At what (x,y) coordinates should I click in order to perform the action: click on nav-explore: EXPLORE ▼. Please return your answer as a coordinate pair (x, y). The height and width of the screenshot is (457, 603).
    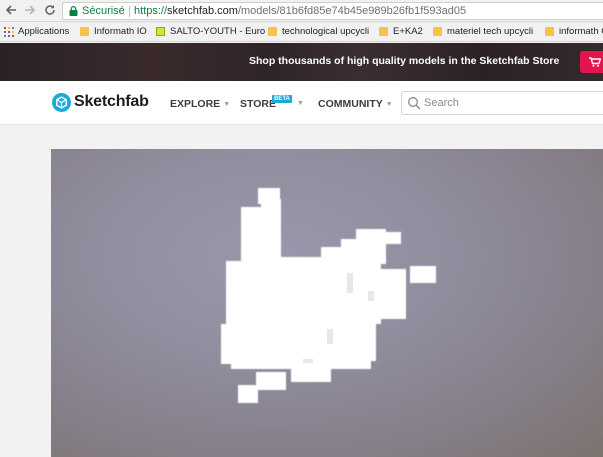
    Looking at the image, I should click on (200, 104).